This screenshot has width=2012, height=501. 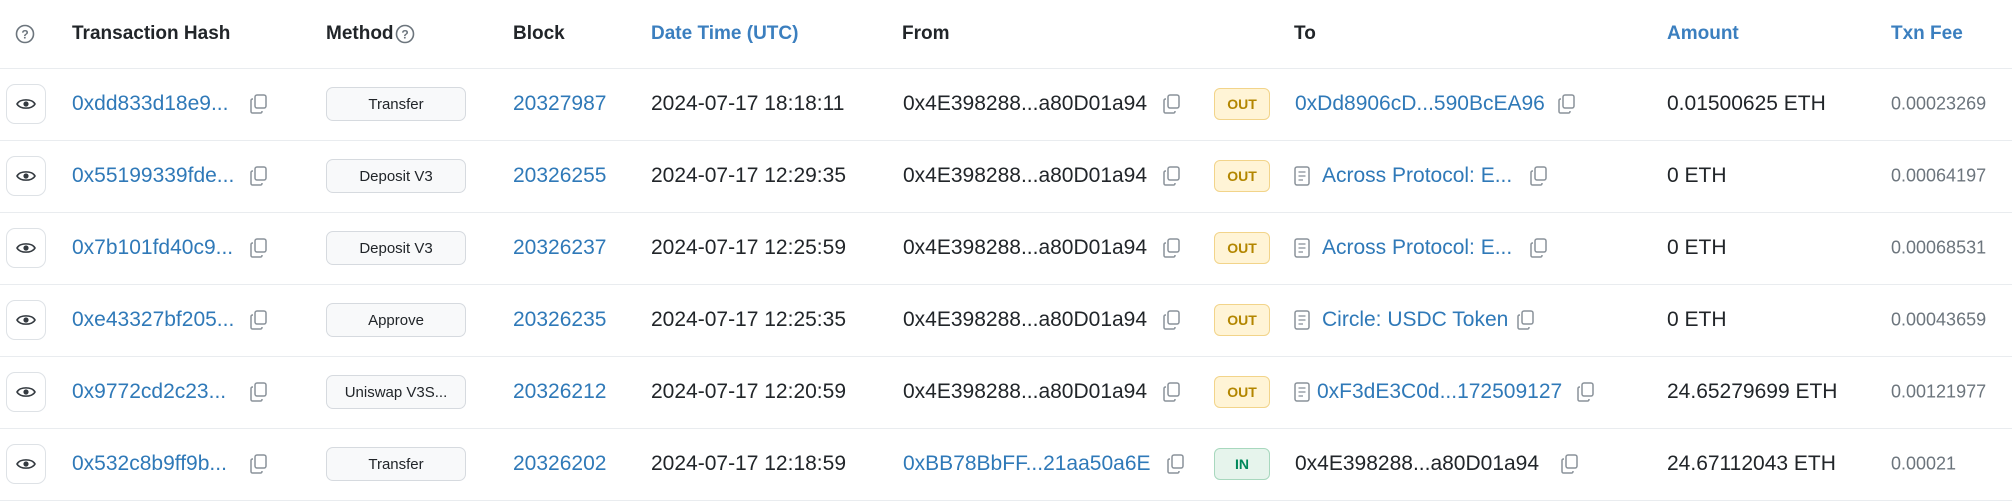 I want to click on txn-fee: 0.00068531, so click(x=1939, y=247).